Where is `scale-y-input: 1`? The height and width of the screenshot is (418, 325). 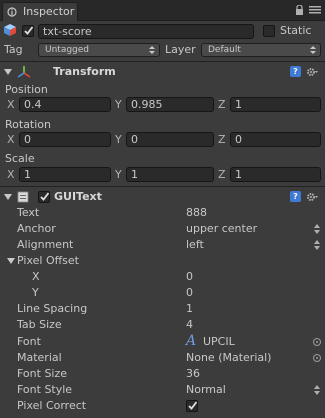
scale-y-input: 1 is located at coordinates (170, 174).